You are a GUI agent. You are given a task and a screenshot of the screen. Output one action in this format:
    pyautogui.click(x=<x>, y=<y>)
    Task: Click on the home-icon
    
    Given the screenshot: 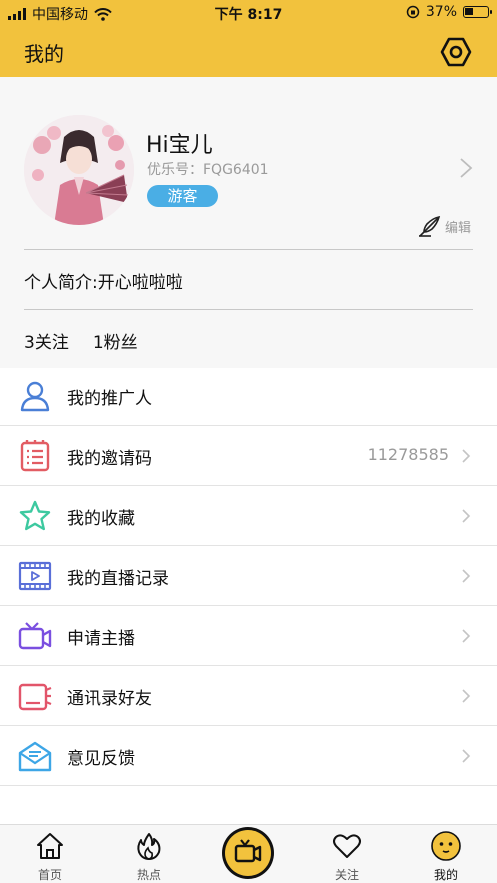 What is the action you would take?
    pyautogui.click(x=50, y=846)
    